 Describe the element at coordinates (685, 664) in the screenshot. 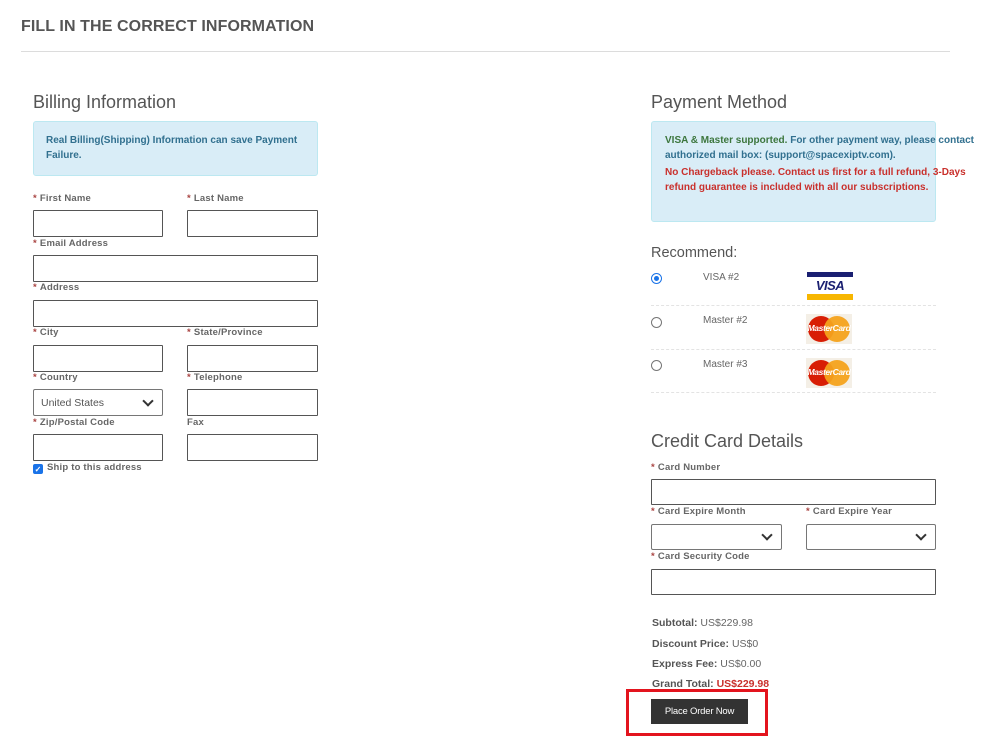

I see `express-fee-label: Express Fee:` at that location.